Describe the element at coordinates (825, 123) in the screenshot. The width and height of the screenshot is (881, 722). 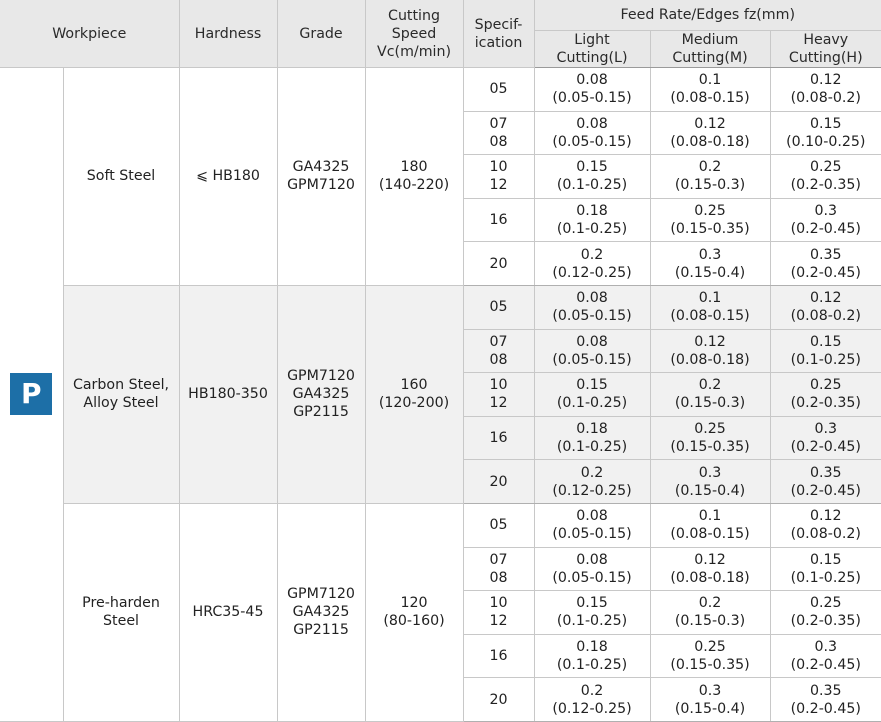
I see `heavy-cutting-line: 0.15` at that location.